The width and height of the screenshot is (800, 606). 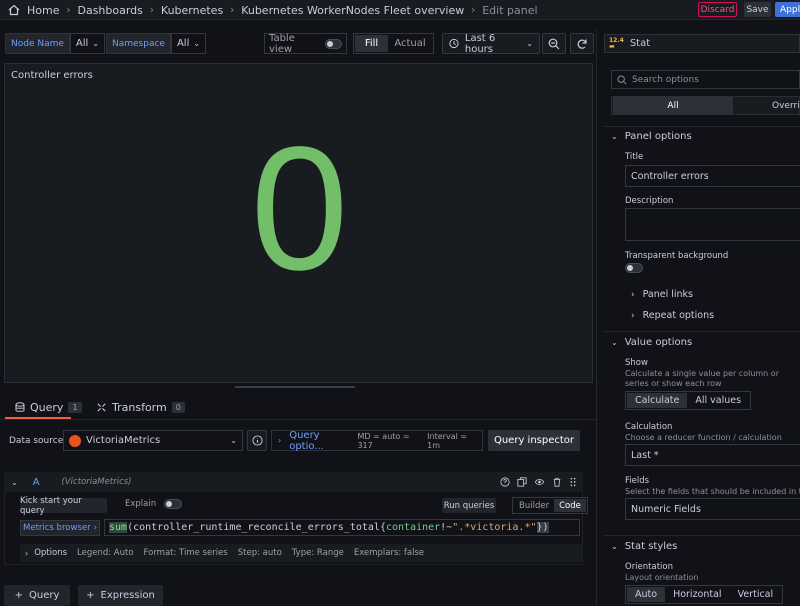 I want to click on builder-mode: Builder, so click(x=534, y=505).